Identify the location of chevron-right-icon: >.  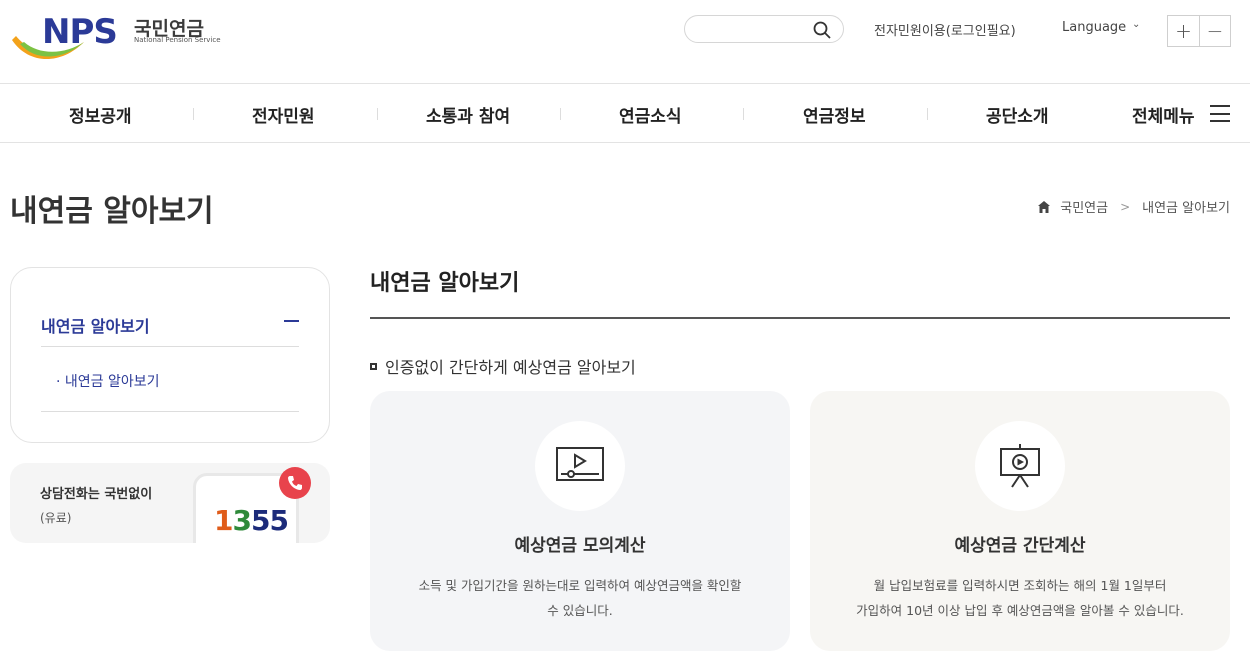
(1125, 206).